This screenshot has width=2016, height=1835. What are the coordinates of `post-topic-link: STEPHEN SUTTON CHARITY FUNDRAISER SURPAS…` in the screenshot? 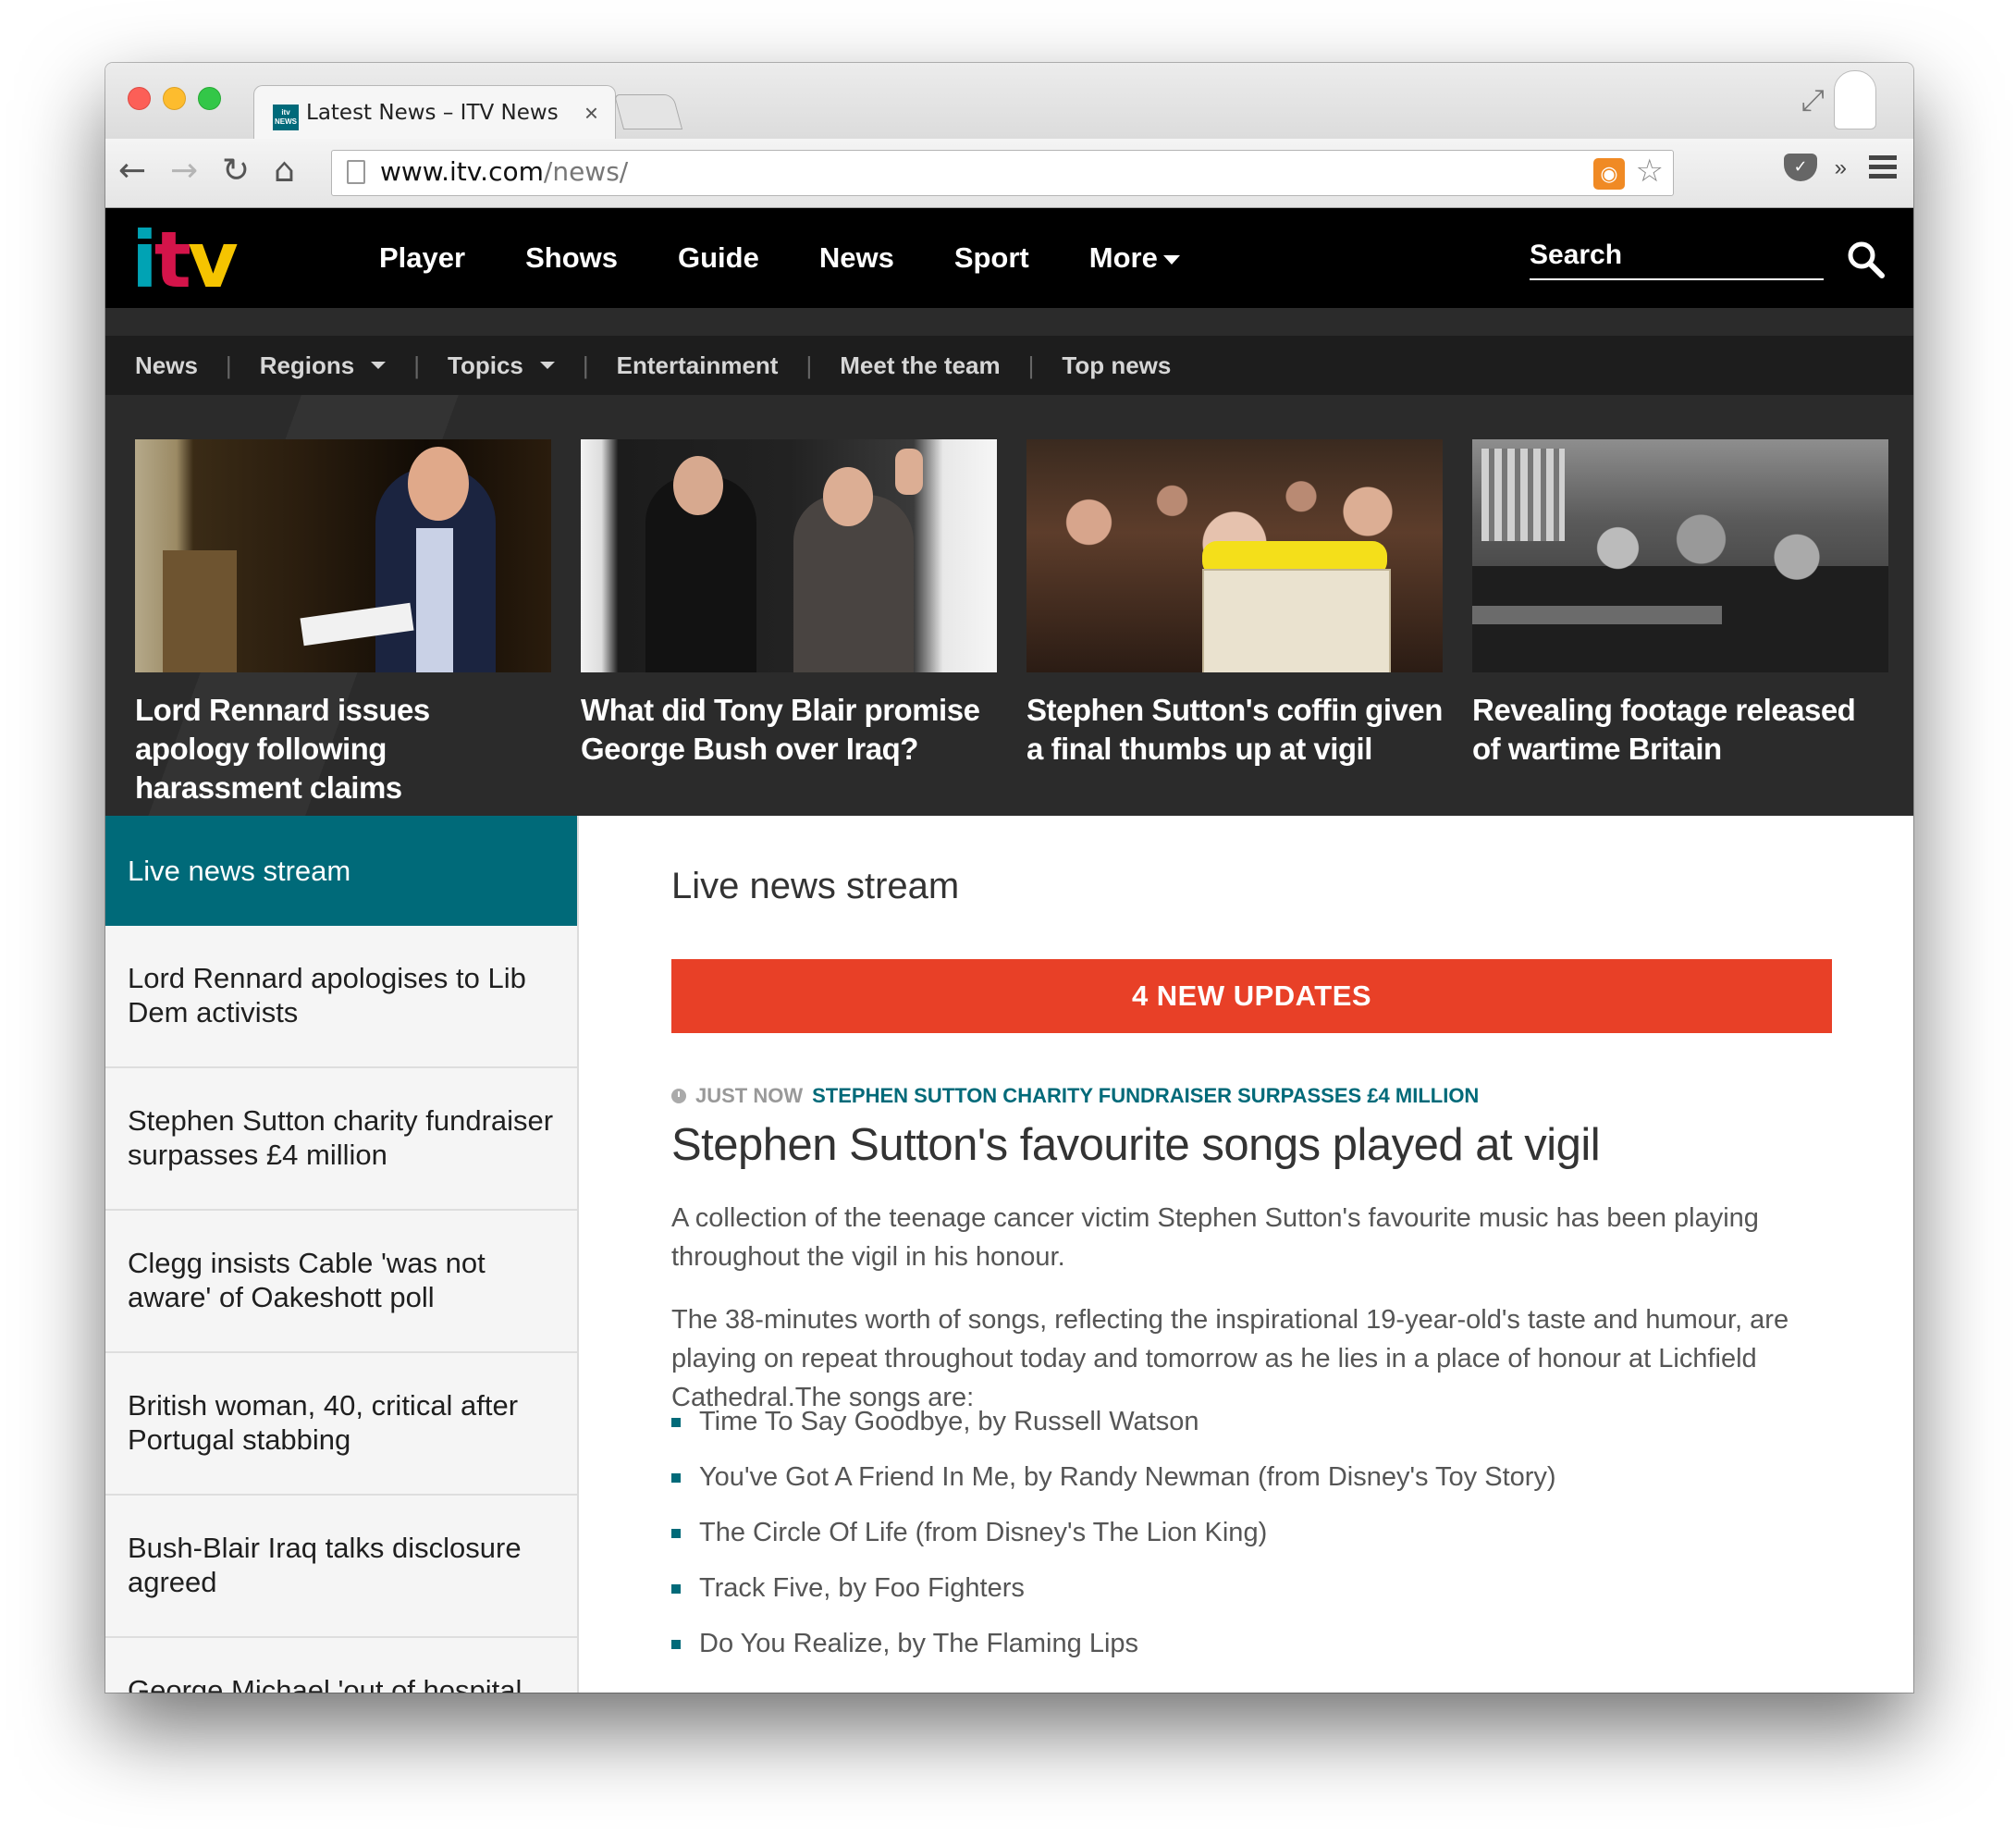 It's located at (1145, 1096).